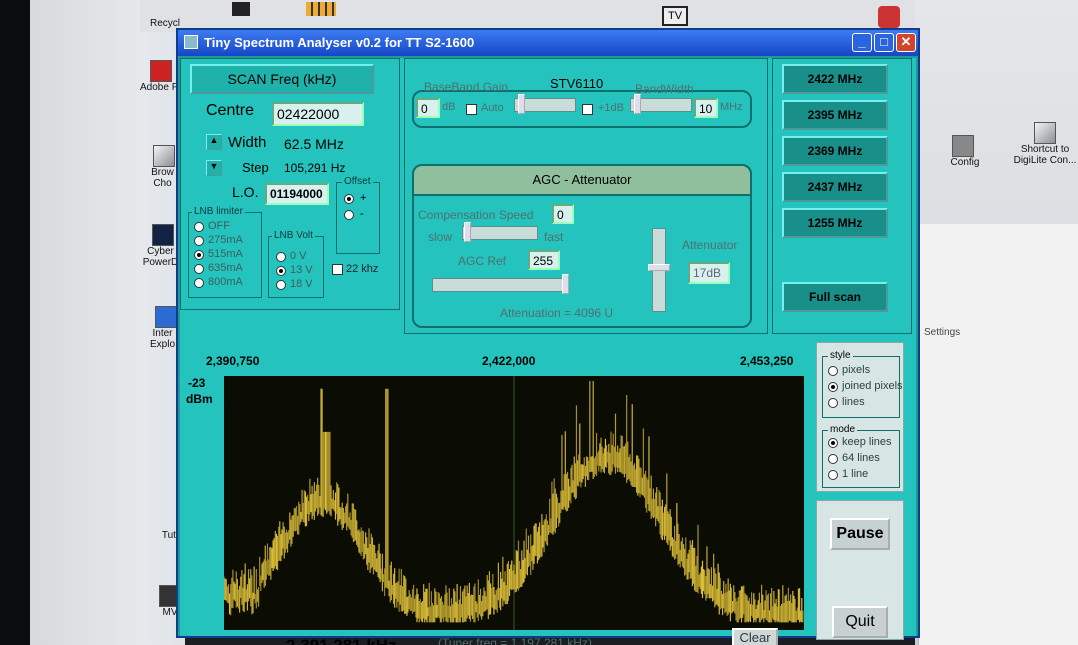  What do you see at coordinates (298, 256) in the screenshot?
I see `lnb-volt-label-0: 0 V` at bounding box center [298, 256].